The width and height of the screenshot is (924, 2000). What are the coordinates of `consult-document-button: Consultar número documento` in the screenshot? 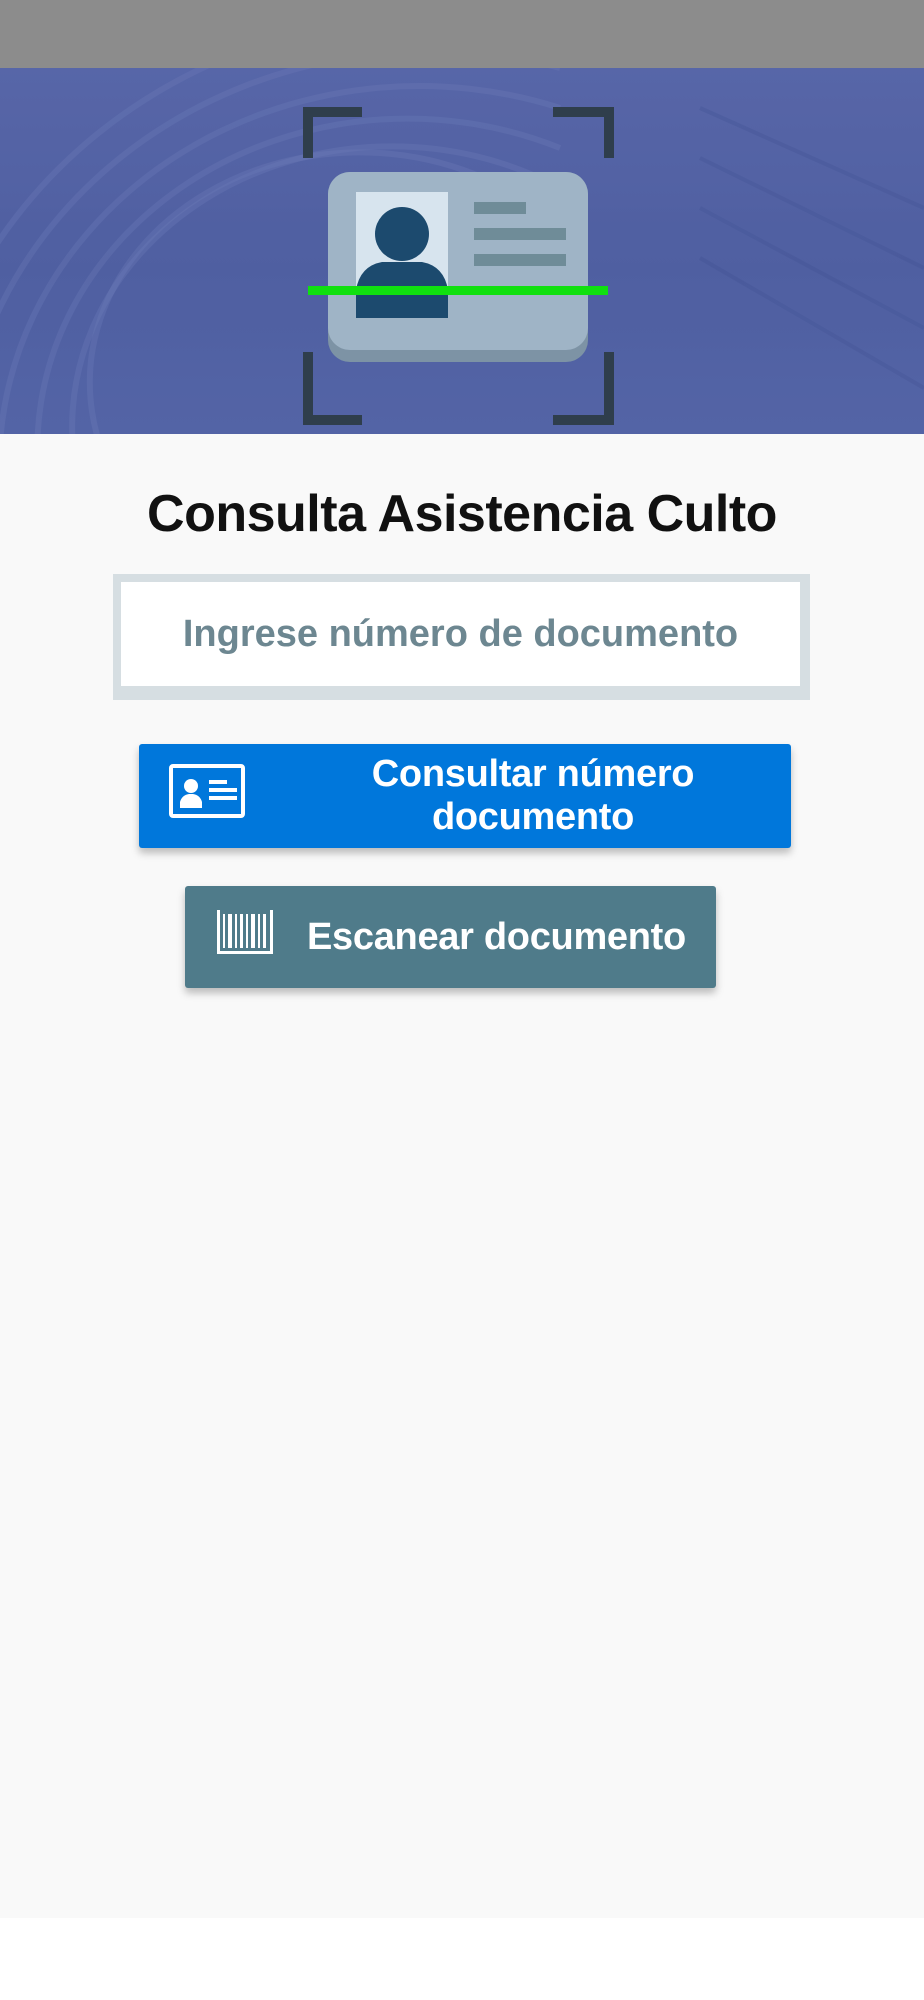 It's located at (465, 796).